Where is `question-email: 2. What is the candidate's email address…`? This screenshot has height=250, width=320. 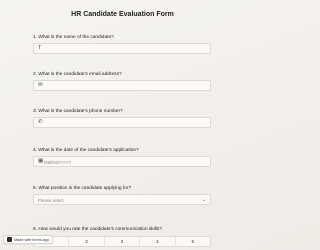 question-email: 2. What is the candidate's email address… is located at coordinates (122, 81).